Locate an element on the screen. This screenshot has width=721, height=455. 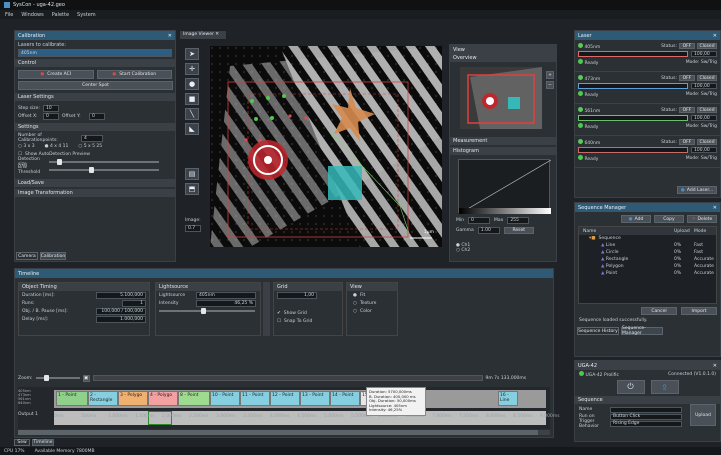
circle-icon: ● is located at coordinates (192, 84).